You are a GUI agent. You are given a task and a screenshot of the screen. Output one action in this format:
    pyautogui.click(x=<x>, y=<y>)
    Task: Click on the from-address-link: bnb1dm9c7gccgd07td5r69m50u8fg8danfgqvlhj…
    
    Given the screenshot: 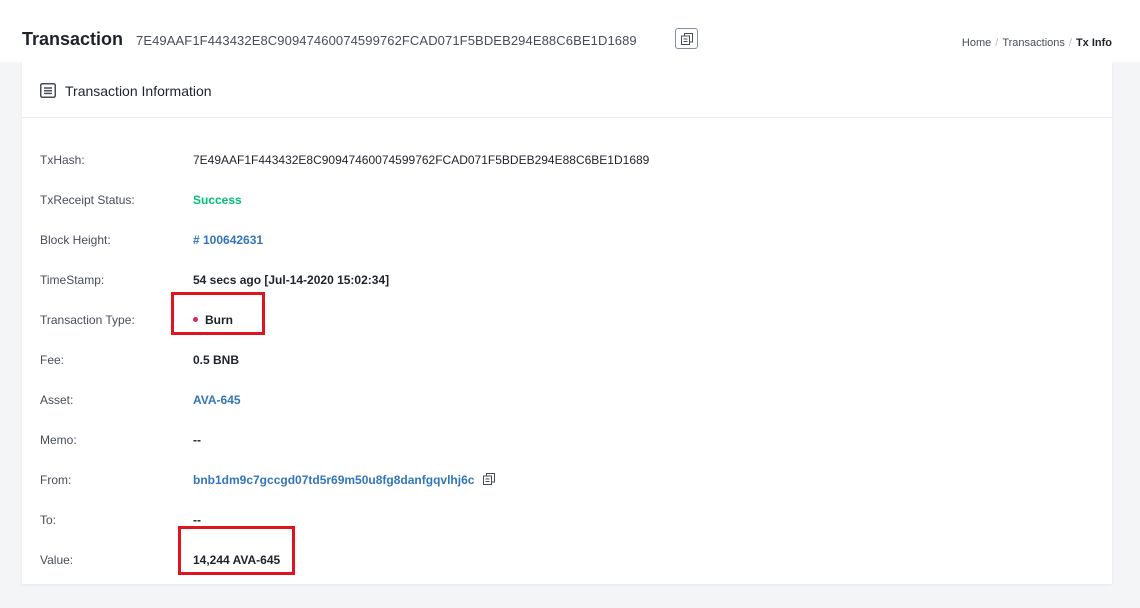 What is the action you would take?
    pyautogui.click(x=333, y=480)
    